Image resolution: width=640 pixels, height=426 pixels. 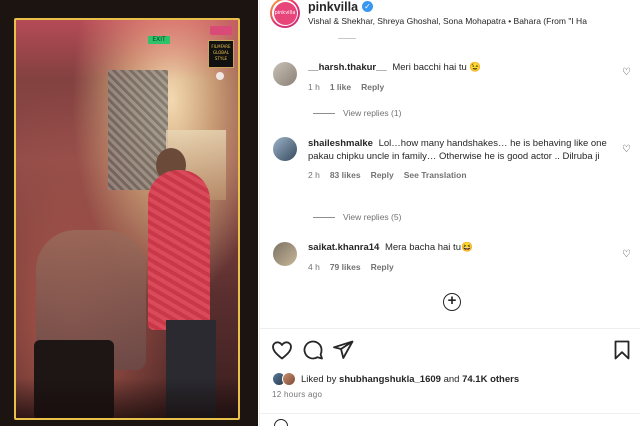 I want to click on comment-composer, so click(x=450, y=419).